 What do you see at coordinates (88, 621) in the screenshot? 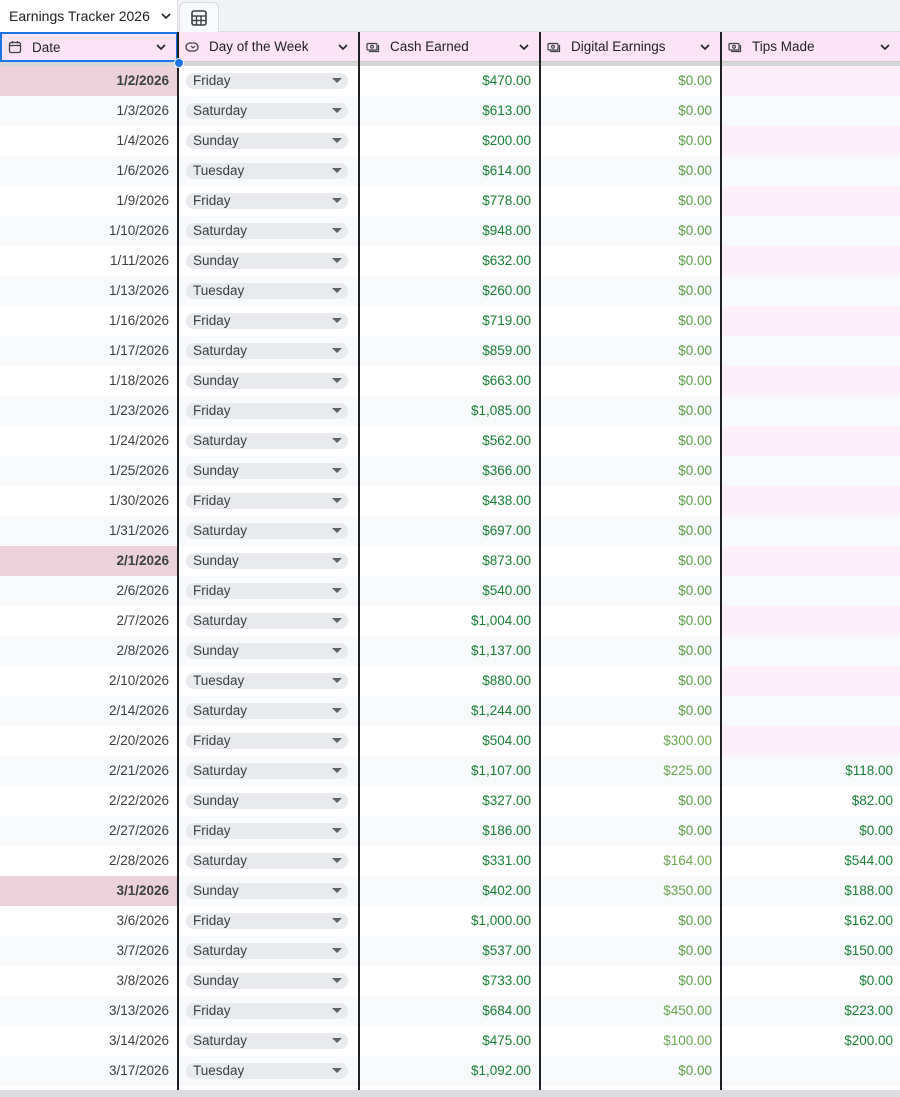
I see `date-cell: 2/7/2026` at bounding box center [88, 621].